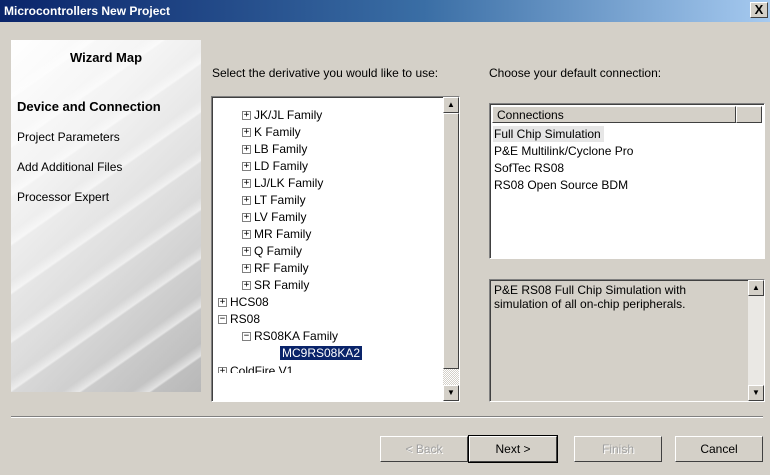 This screenshot has height=475, width=770. What do you see at coordinates (70, 167) in the screenshot?
I see `wizard-step-add-files: Add Additional Files` at bounding box center [70, 167].